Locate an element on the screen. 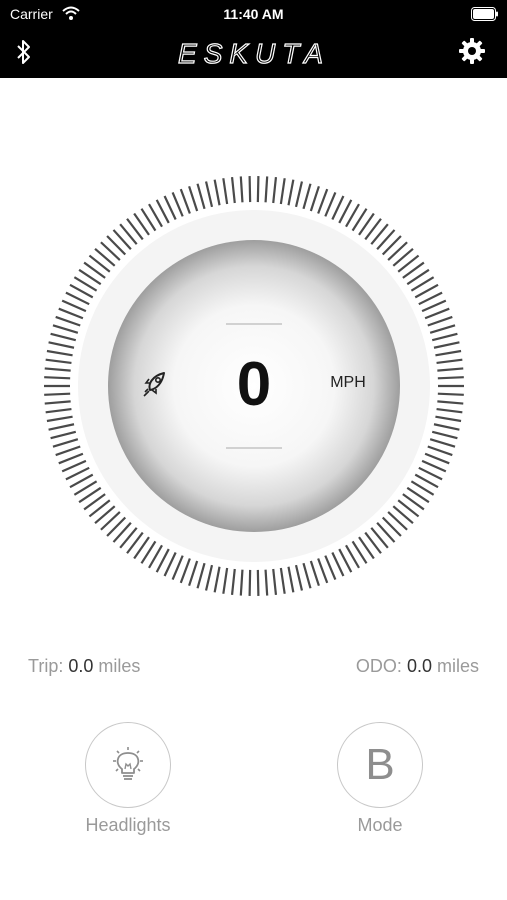 This screenshot has width=507, height=900. mode-button: B is located at coordinates (380, 765).